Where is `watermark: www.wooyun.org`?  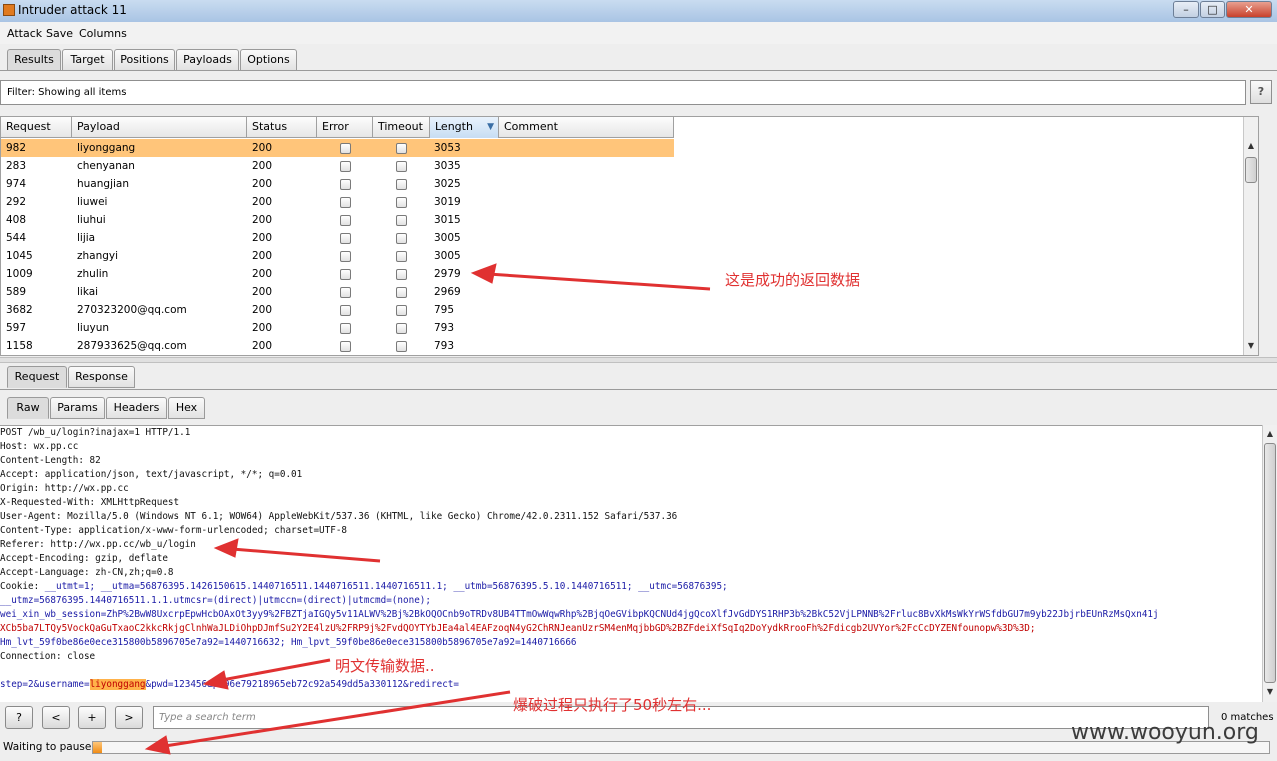
watermark: www.wooyun.org is located at coordinates (1165, 732).